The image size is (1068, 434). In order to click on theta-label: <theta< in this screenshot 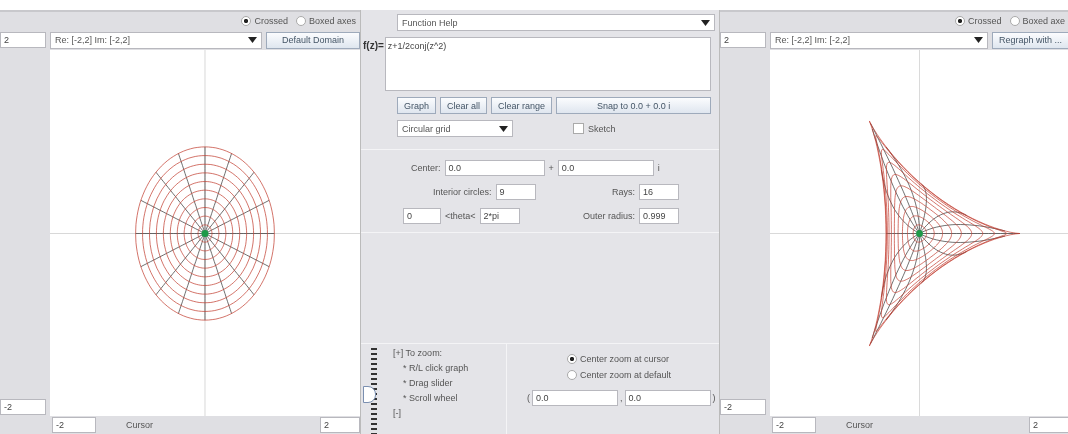, I will do `click(460, 216)`.